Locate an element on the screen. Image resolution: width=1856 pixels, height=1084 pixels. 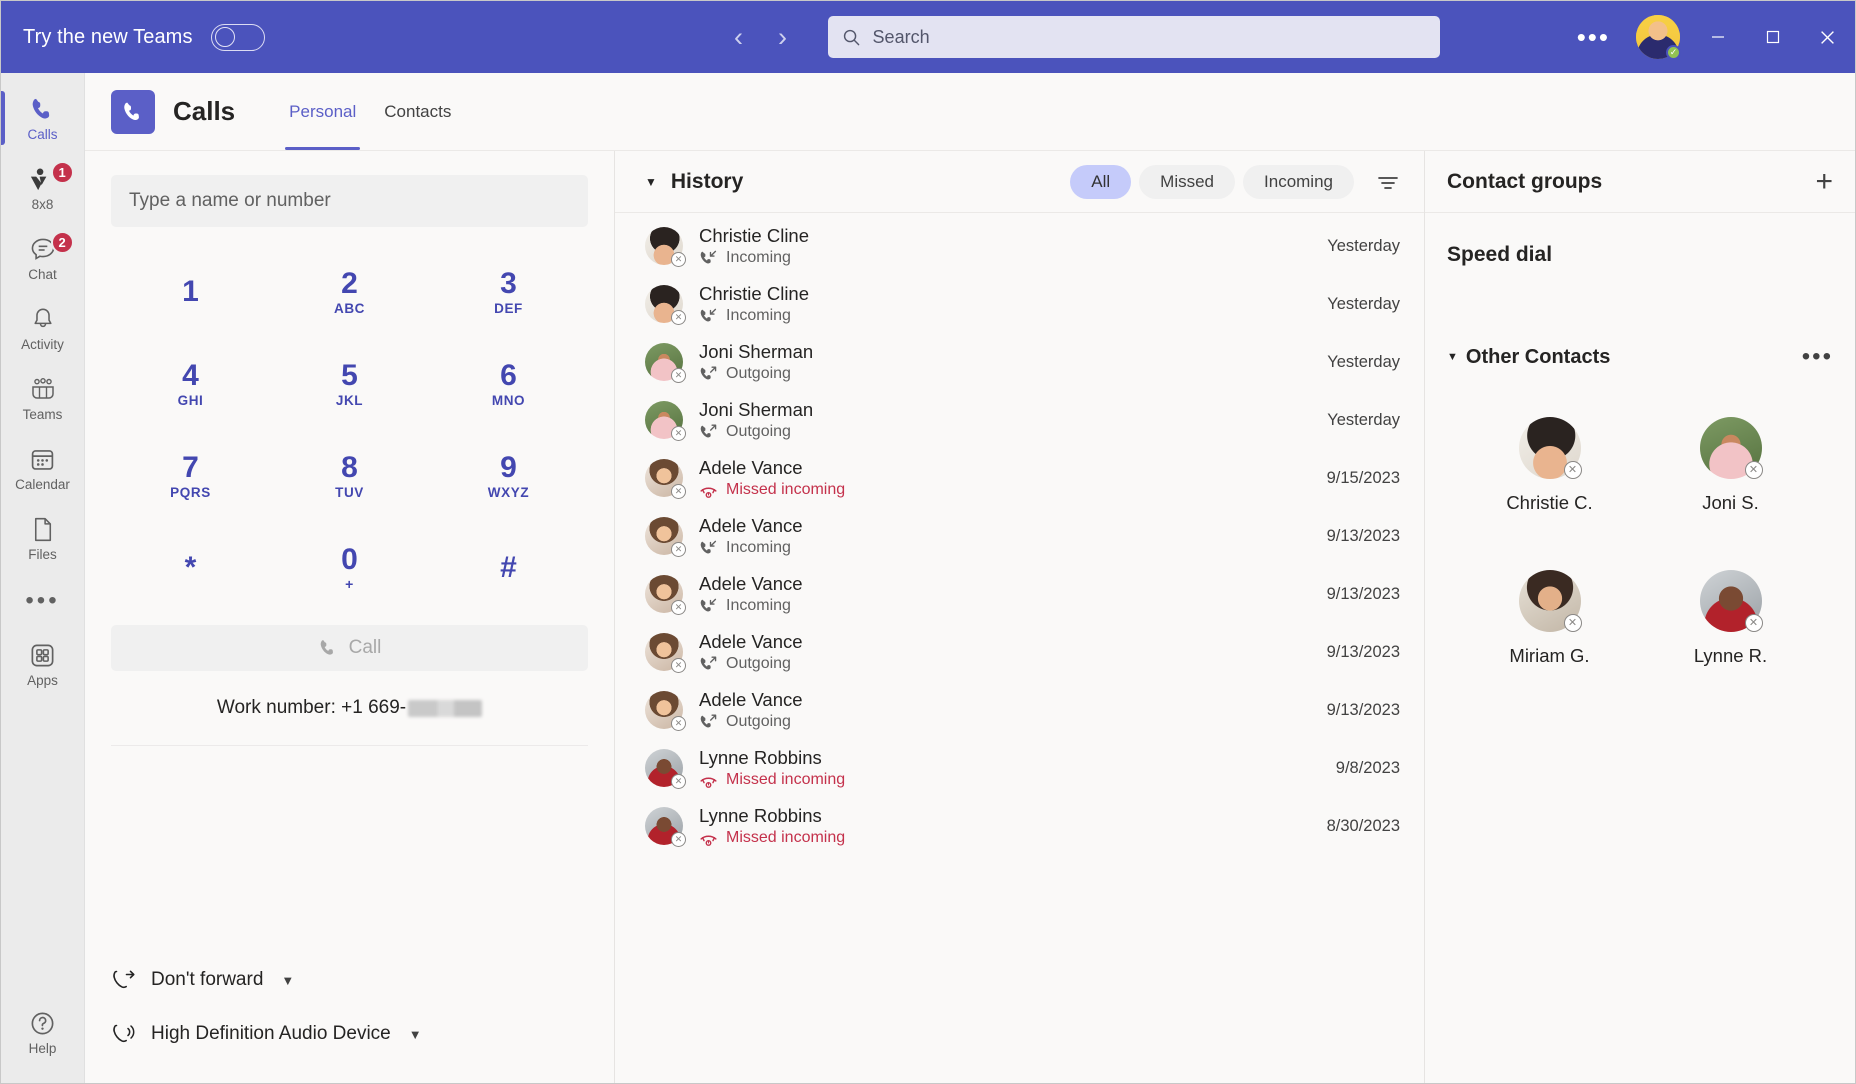
history-row: ✕ Adele Vance Missed incoming 9/15/2023 is located at coordinates (1019, 478).